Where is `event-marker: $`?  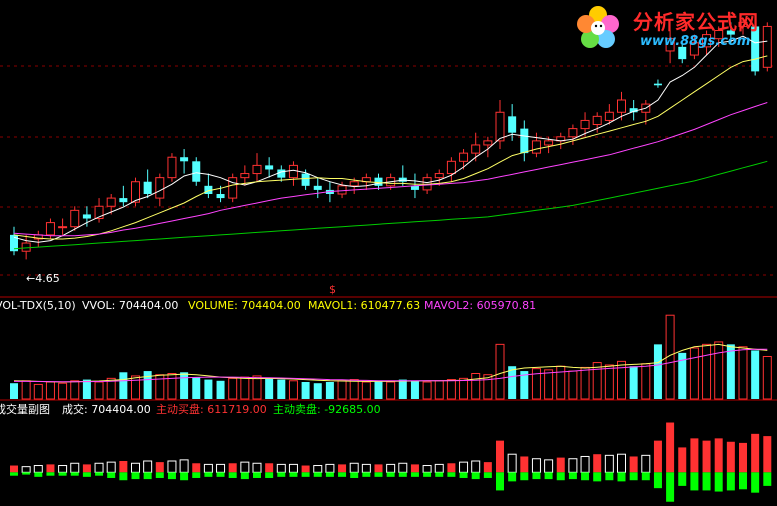 event-marker: $ is located at coordinates (332, 289).